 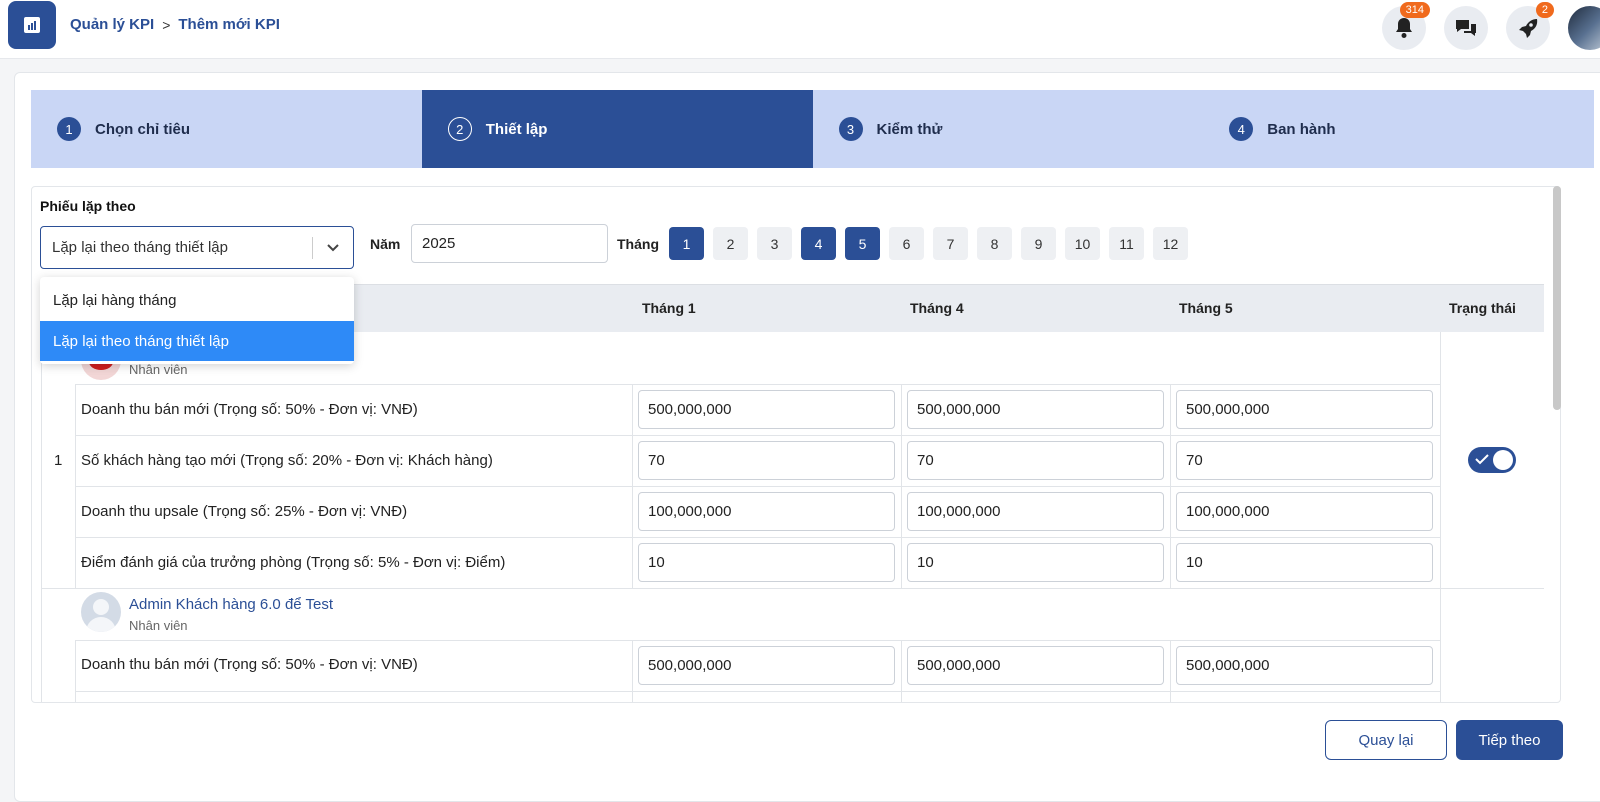 I want to click on app-logo, so click(x=32, y=25).